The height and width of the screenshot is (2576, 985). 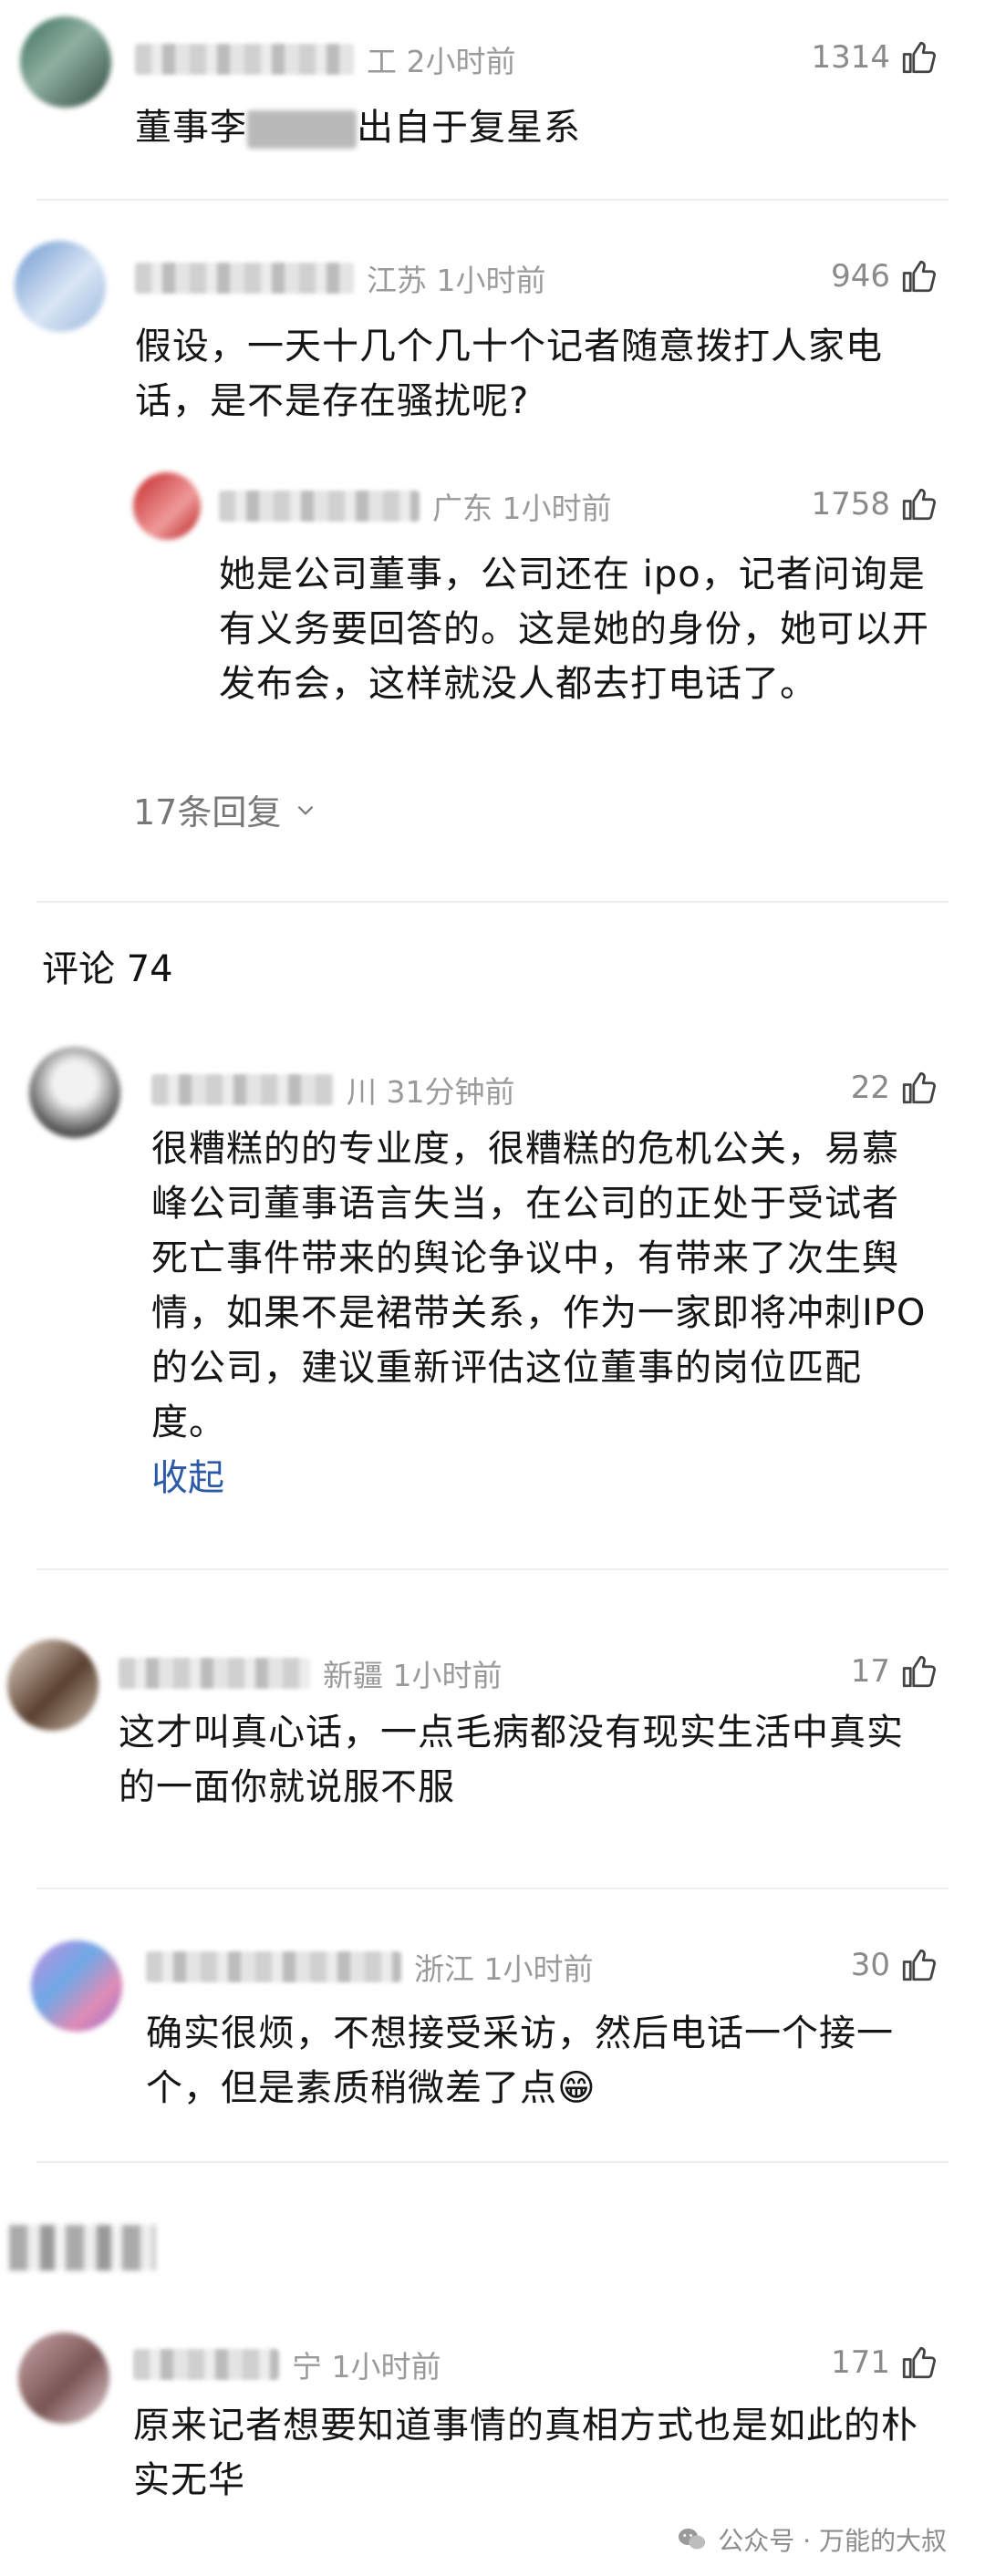 What do you see at coordinates (511, 1760) in the screenshot?
I see `comment-text: 这才叫真心话，一点毛病都没有现实生活中真实的一面你就说服不服` at bounding box center [511, 1760].